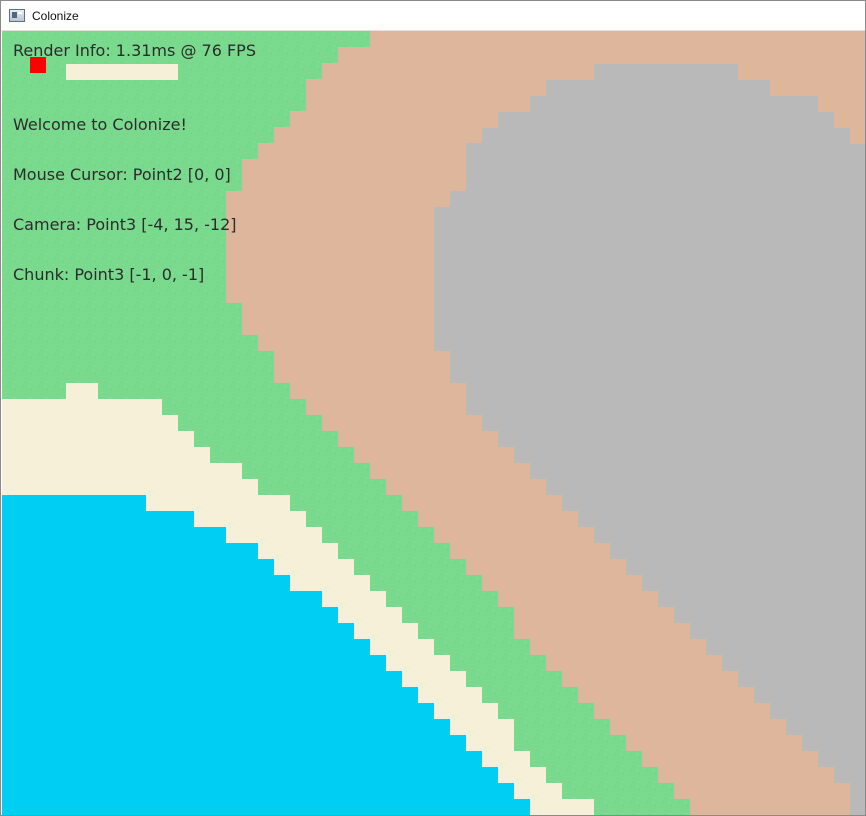 Image resolution: width=866 pixels, height=816 pixels. Describe the element at coordinates (55, 15) in the screenshot. I see `window-title: Colonize` at that location.